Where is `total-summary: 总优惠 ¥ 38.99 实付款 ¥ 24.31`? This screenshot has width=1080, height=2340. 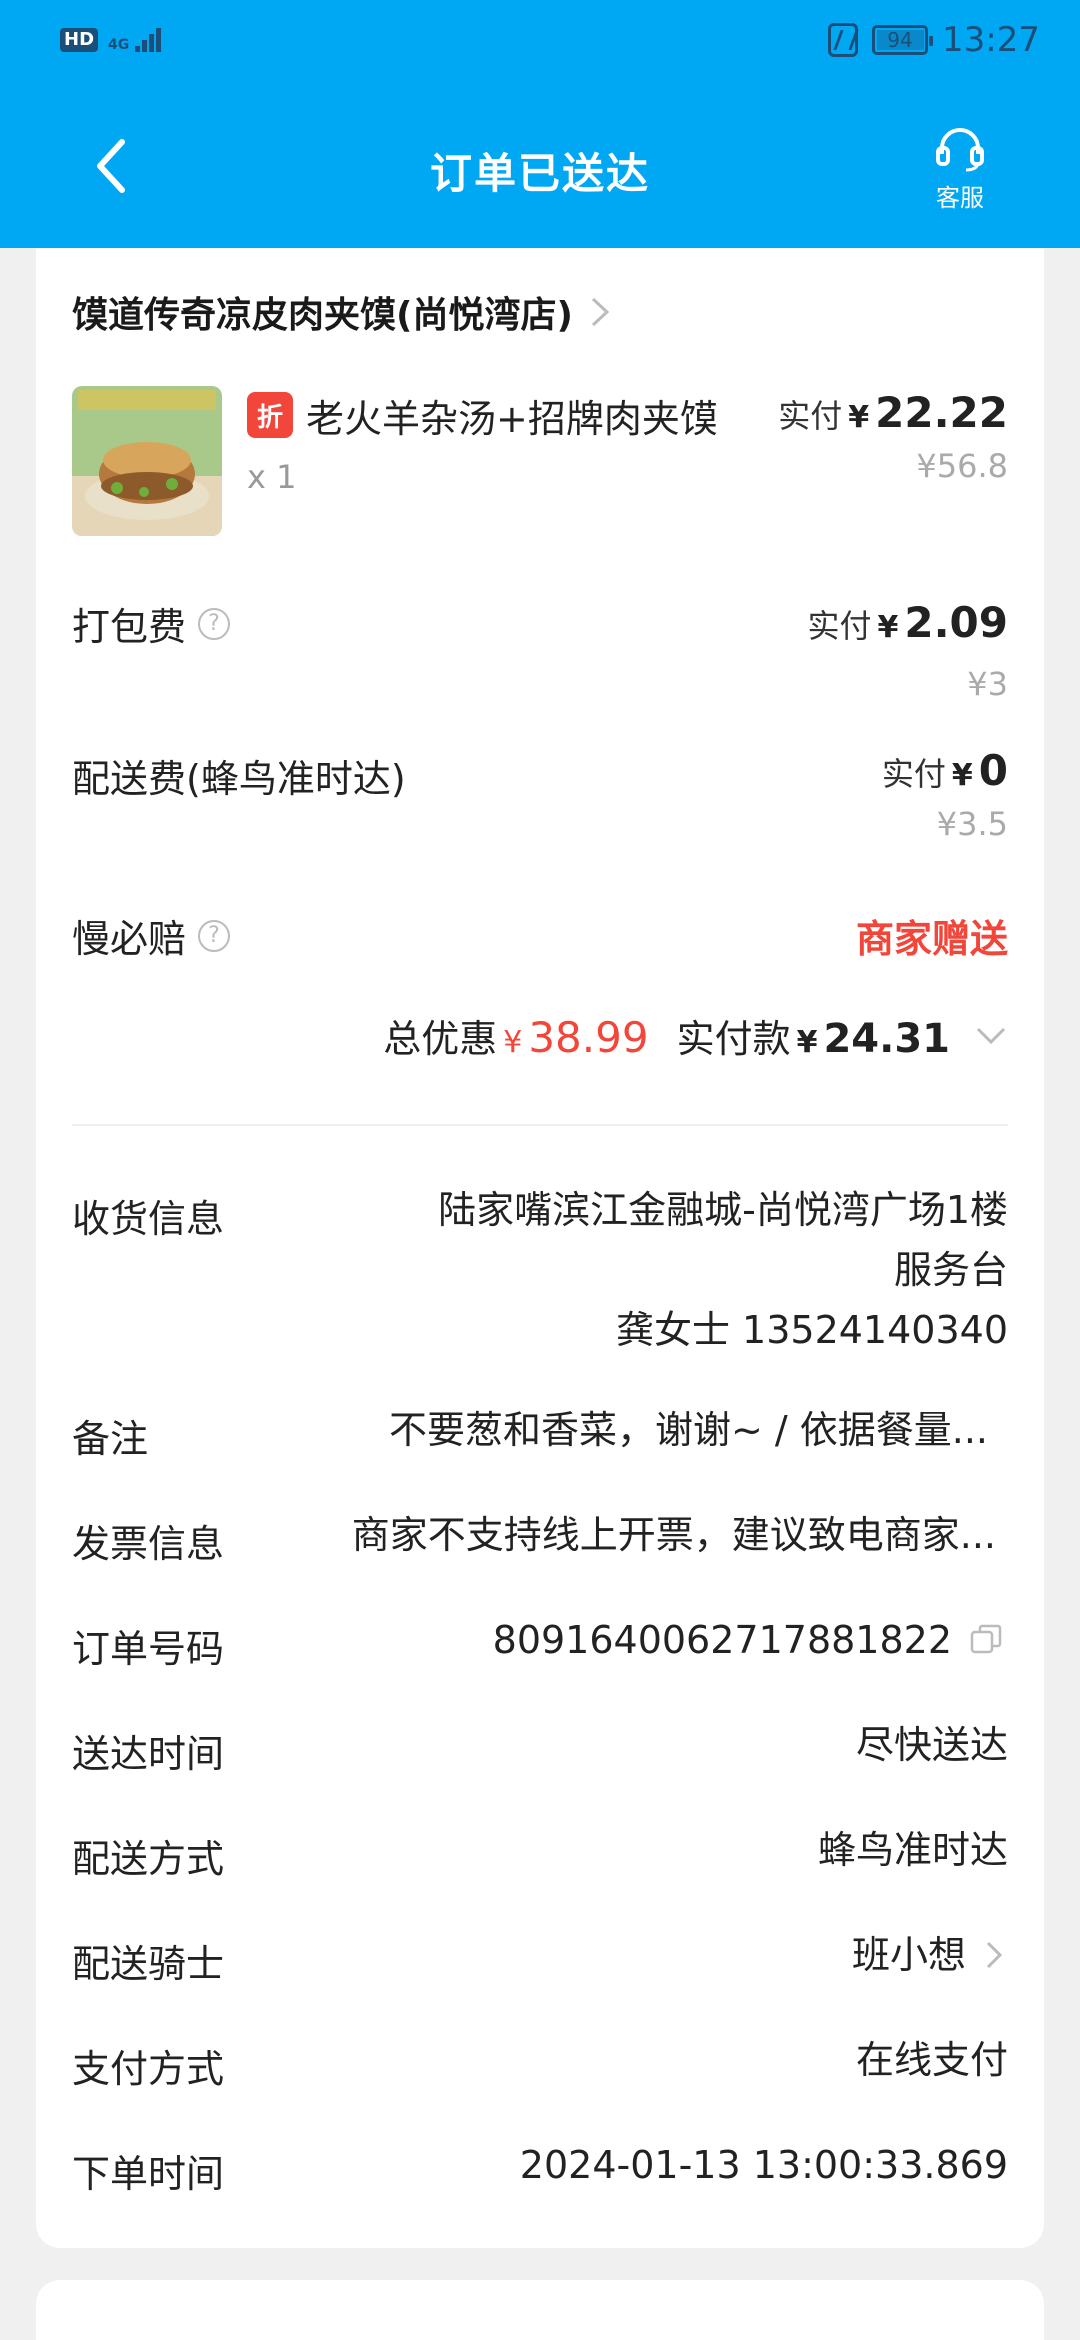
total-summary: 总优惠 ¥ 38.99 实付款 ¥ 24.31 is located at coordinates (695, 1035).